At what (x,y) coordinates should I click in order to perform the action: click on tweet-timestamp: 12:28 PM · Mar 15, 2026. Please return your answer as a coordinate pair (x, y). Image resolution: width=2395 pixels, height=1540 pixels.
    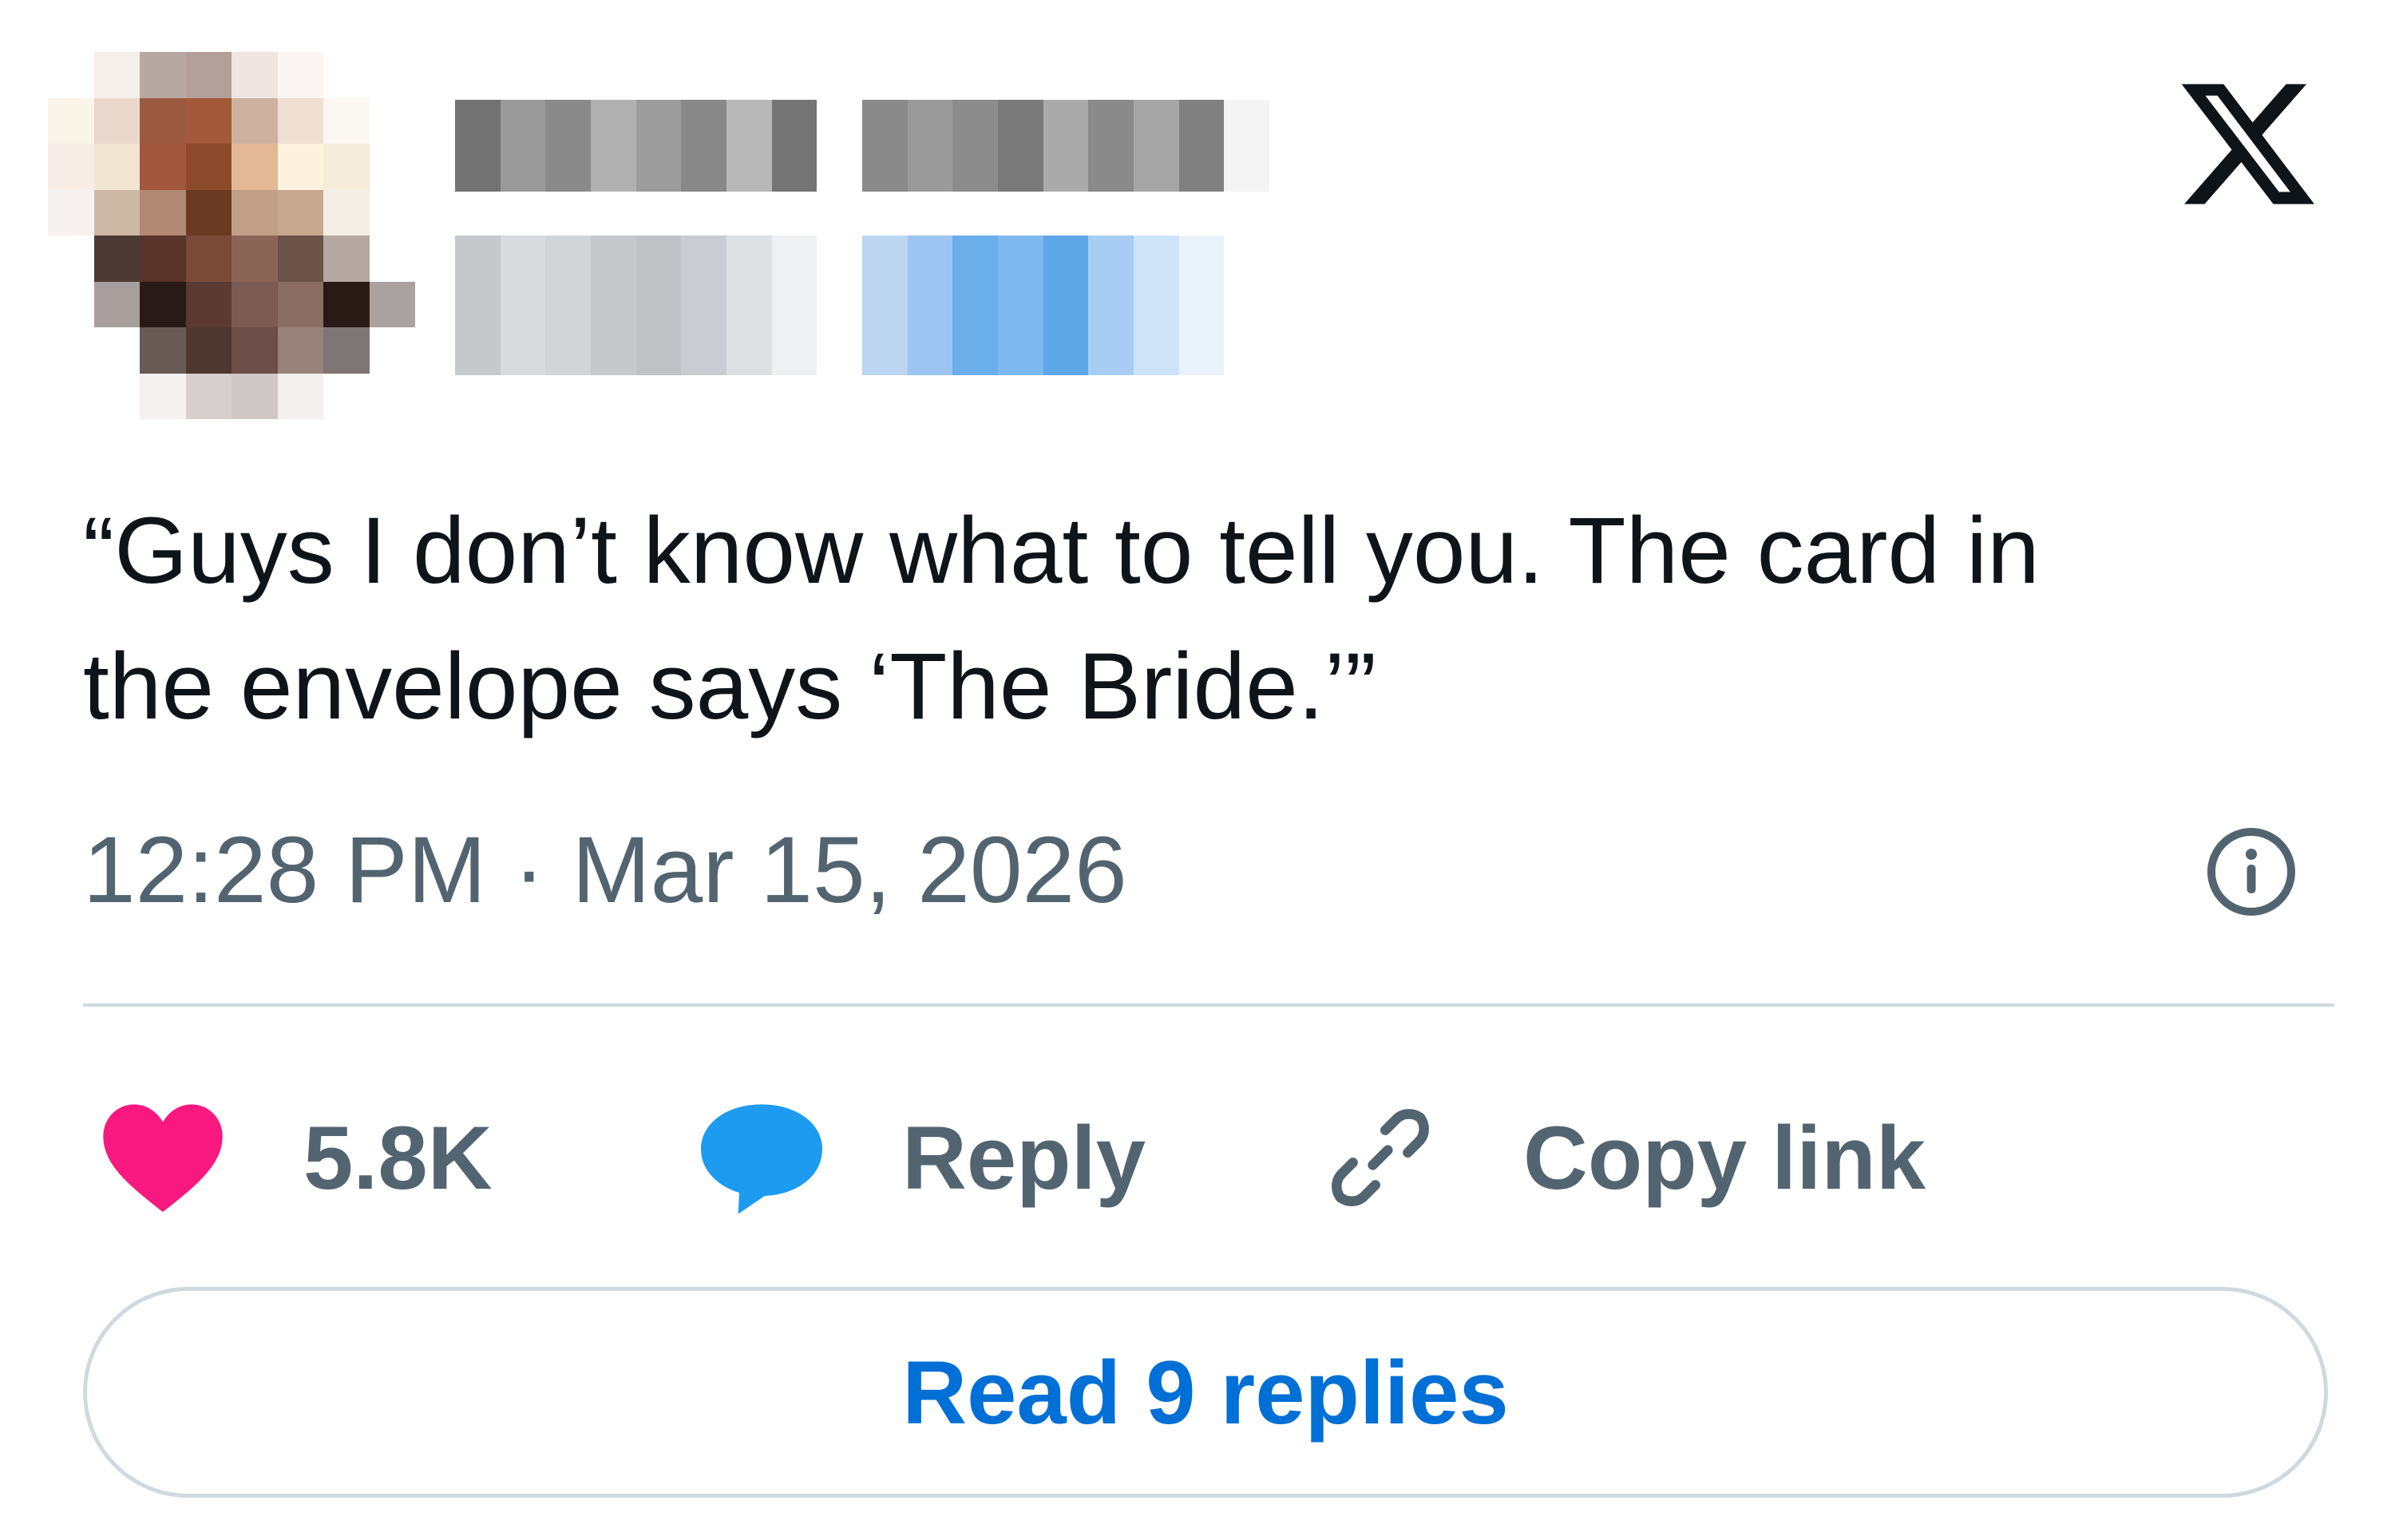
    Looking at the image, I should click on (605, 870).